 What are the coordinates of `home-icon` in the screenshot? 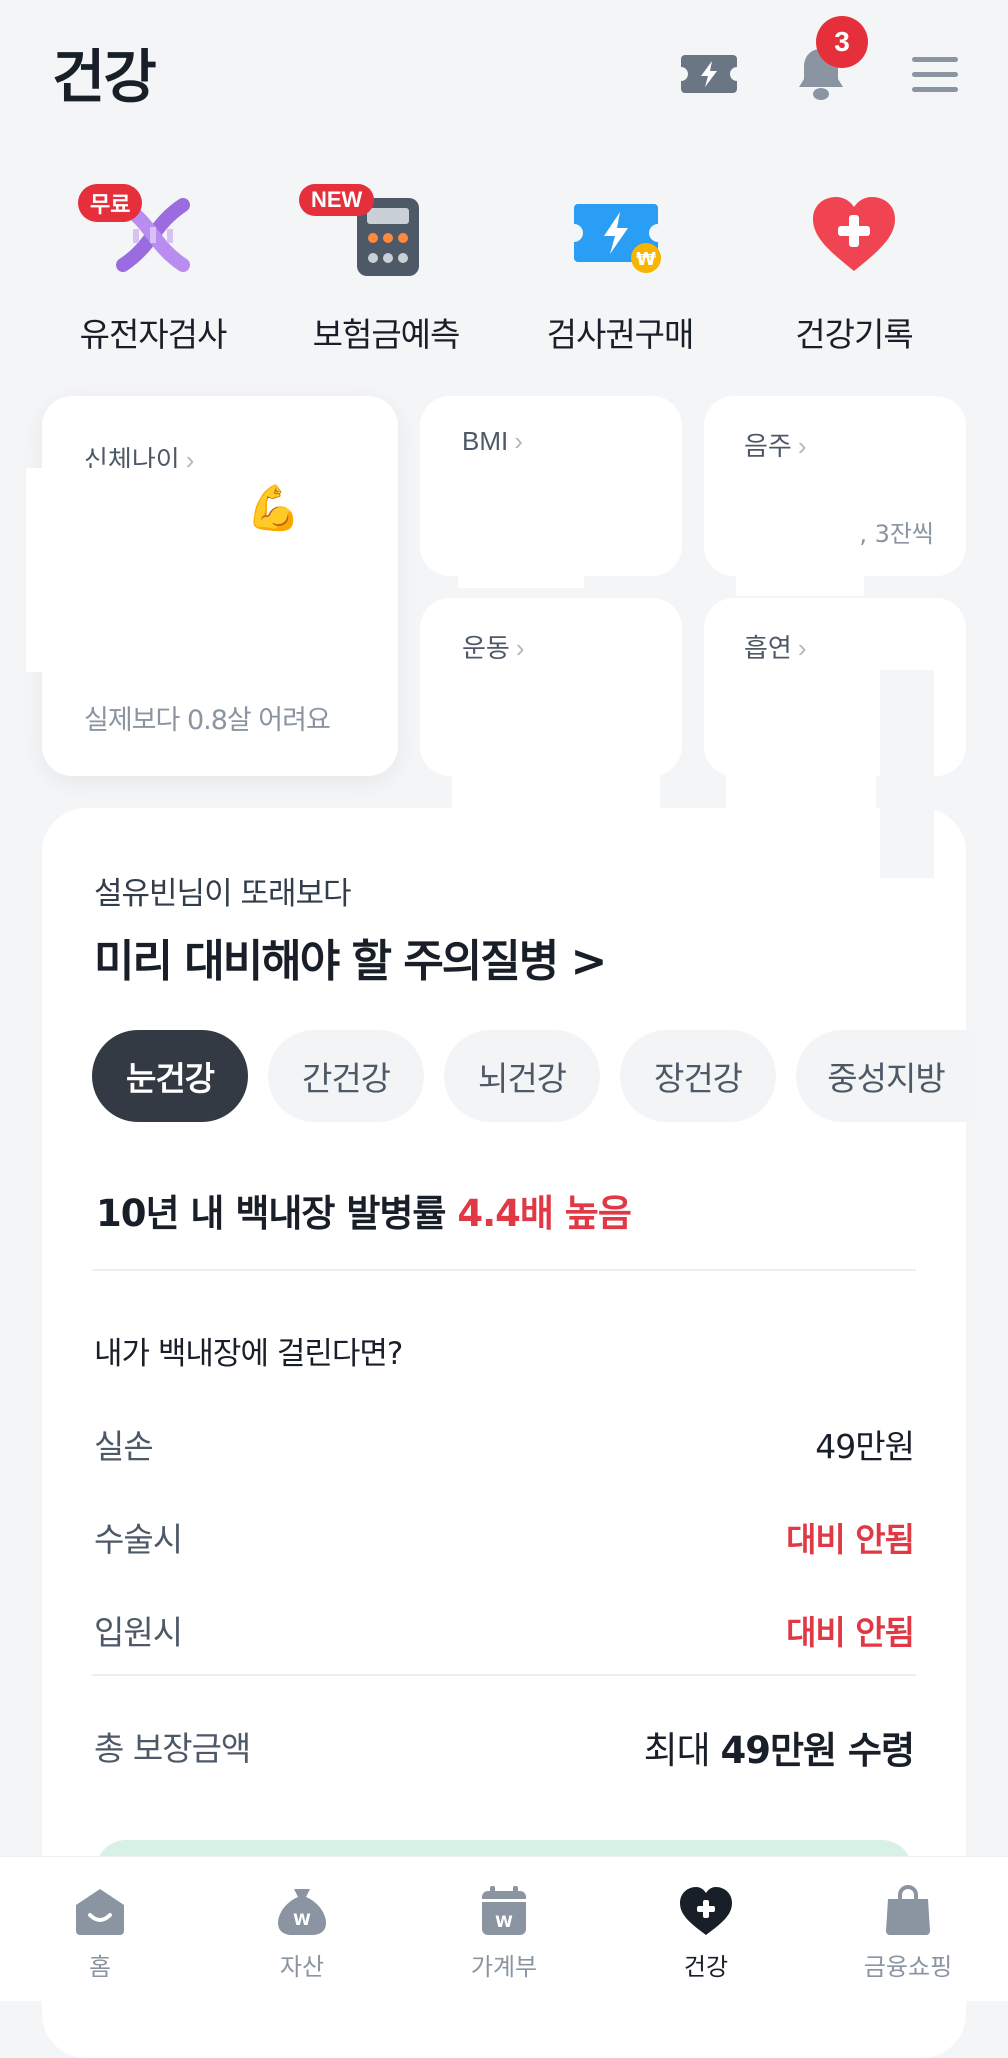 It's located at (100, 1911).